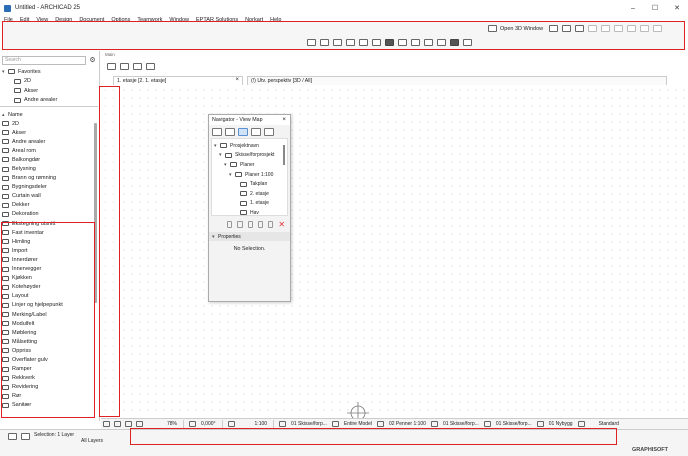 This screenshot has height=456, width=688. What do you see at coordinates (467, 42) in the screenshot?
I see `dimension-icon` at bounding box center [467, 42].